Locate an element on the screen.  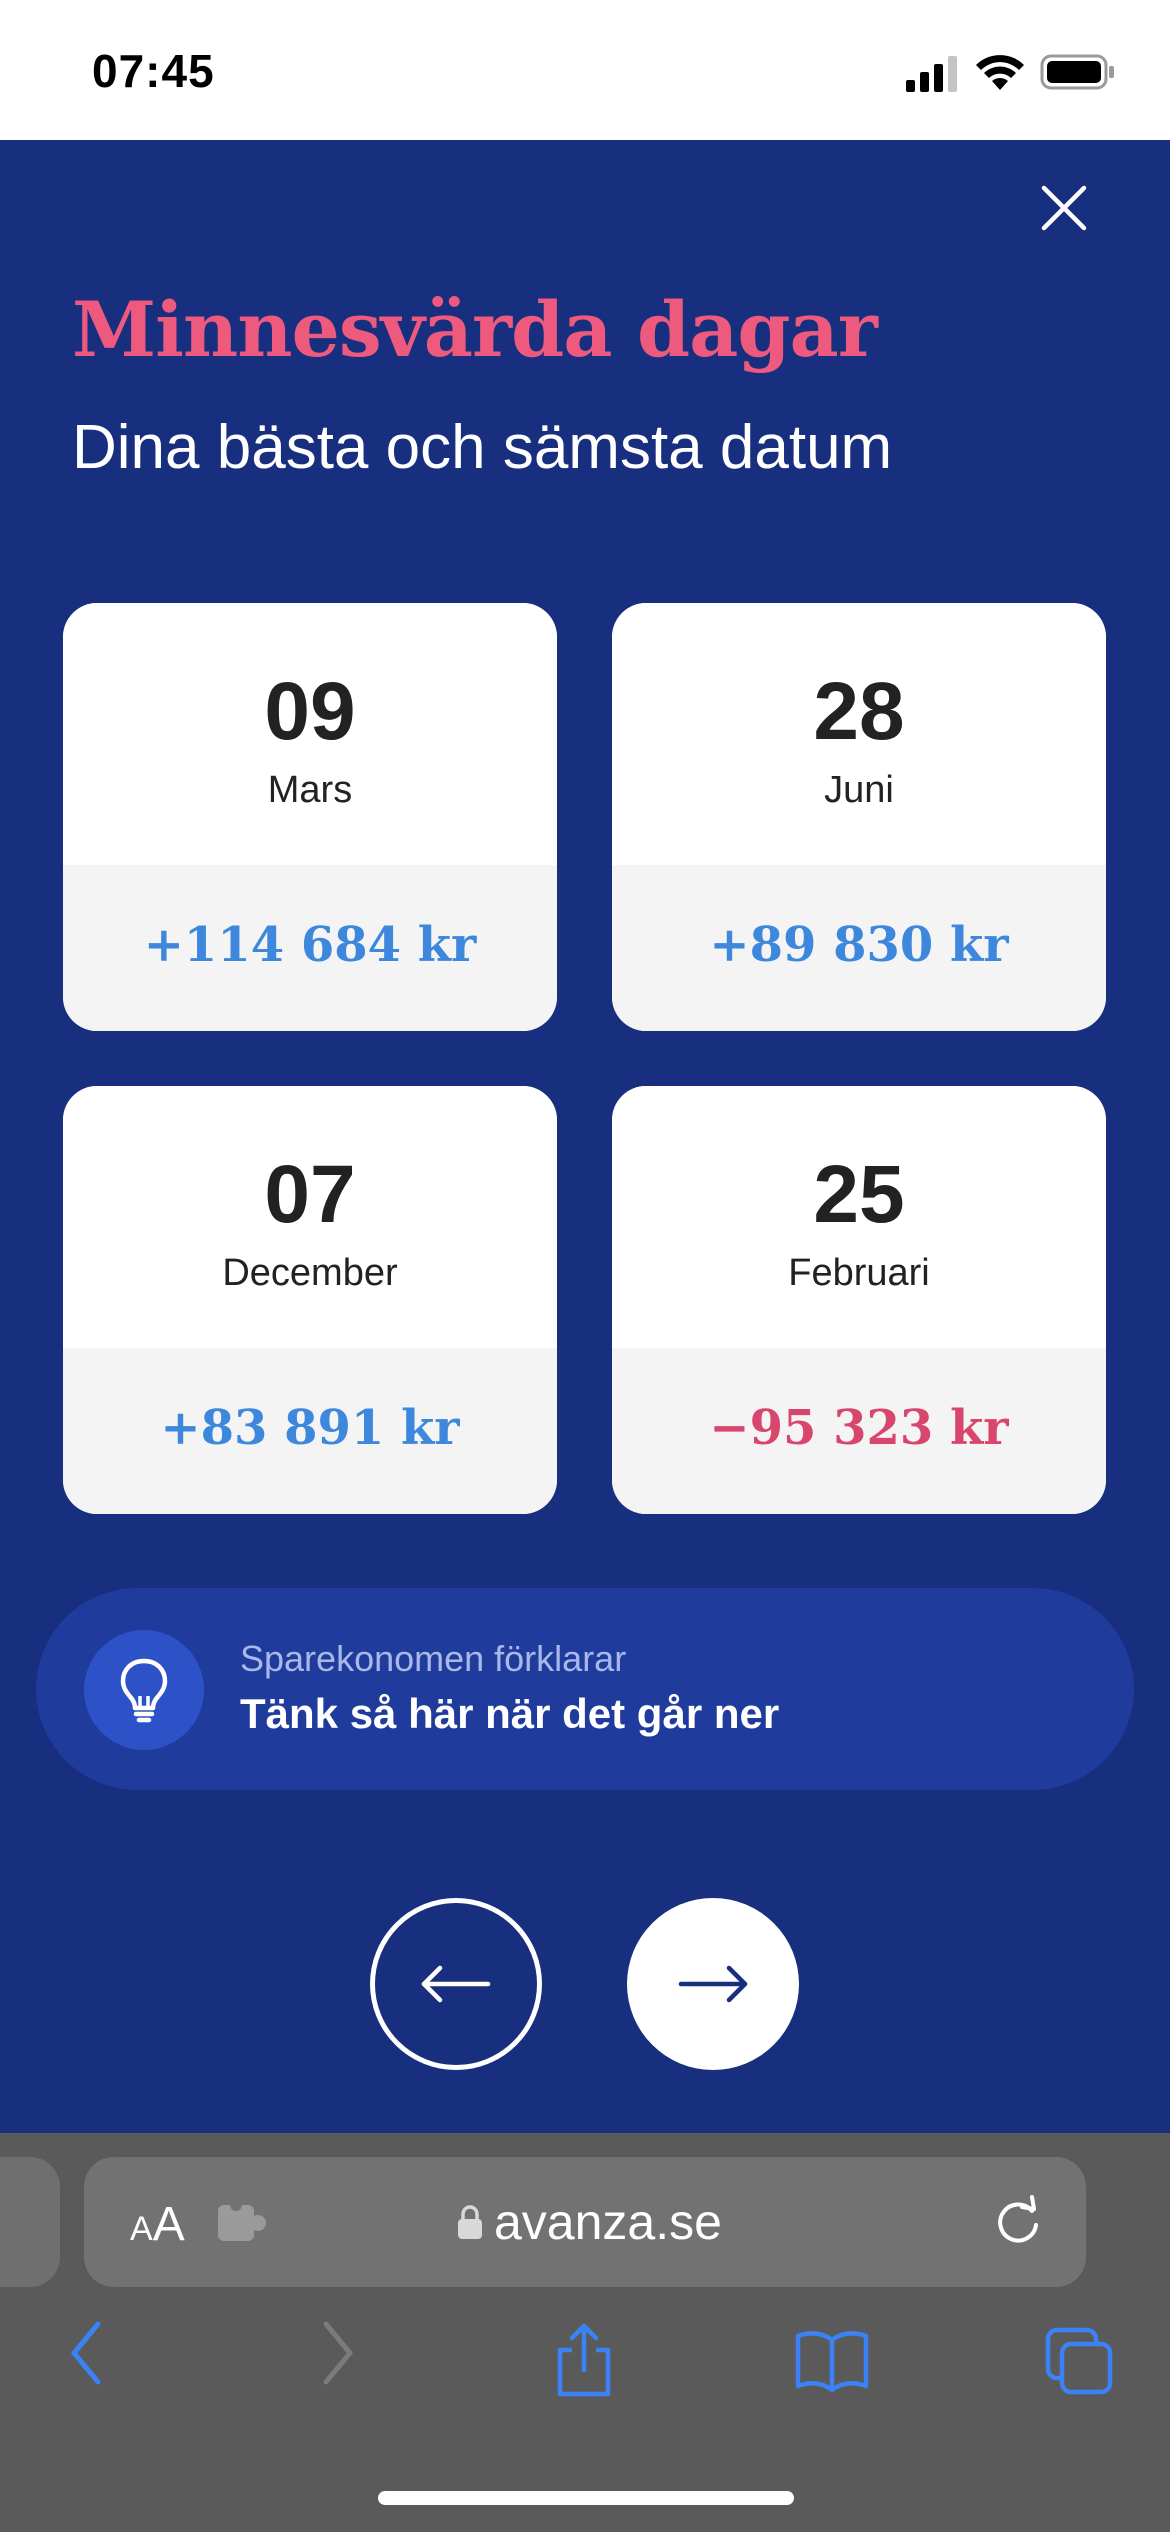
date-card-header: 28 Juni is located at coordinates (859, 734).